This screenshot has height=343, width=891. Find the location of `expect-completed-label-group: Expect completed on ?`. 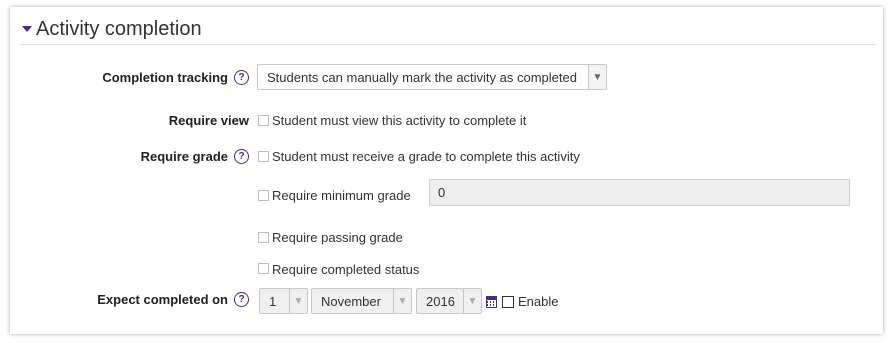

expect-completed-label-group: Expect completed on ? is located at coordinates (173, 299).